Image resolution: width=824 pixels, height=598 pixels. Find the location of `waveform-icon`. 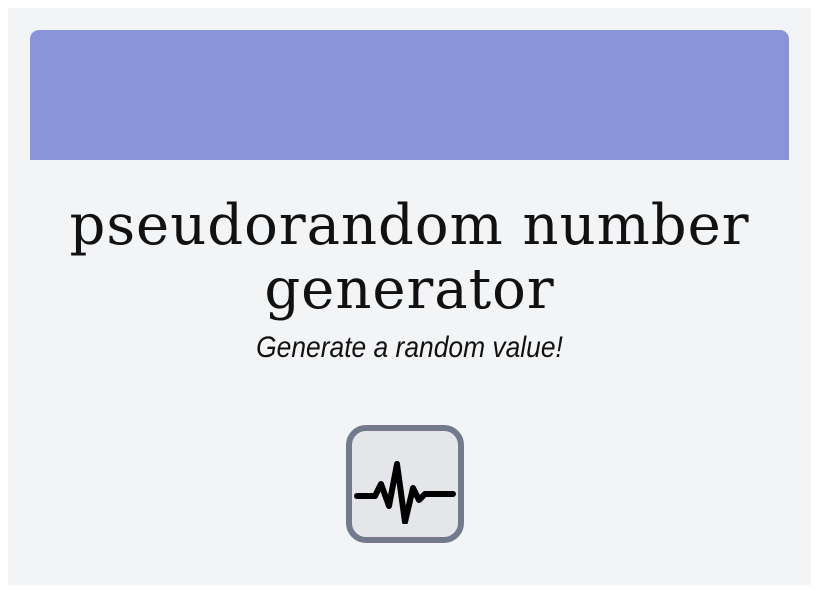

waveform-icon is located at coordinates (405, 484).